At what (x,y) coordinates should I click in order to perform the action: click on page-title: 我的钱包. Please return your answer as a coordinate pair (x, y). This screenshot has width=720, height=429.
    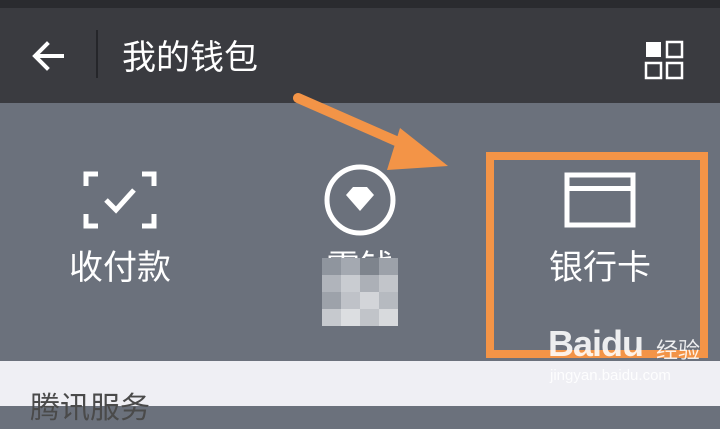
    Looking at the image, I should click on (190, 58).